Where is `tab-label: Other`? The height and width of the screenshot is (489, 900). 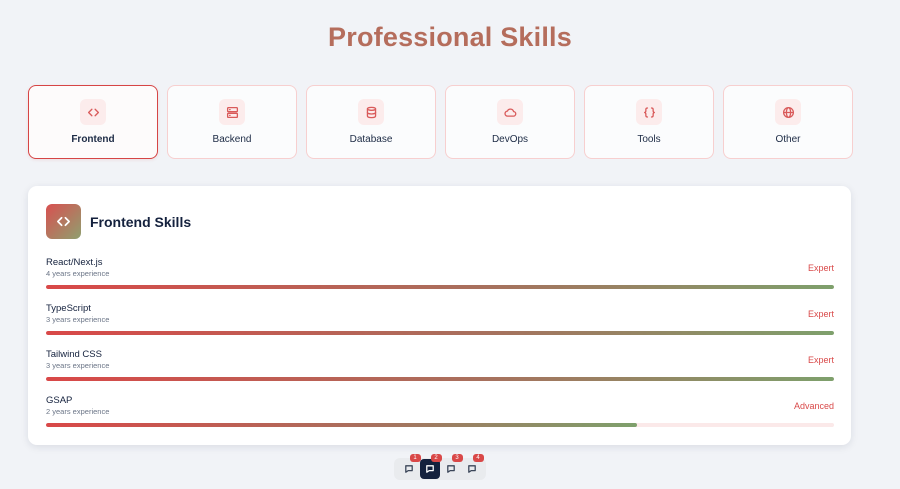
tab-label: Other is located at coordinates (788, 139).